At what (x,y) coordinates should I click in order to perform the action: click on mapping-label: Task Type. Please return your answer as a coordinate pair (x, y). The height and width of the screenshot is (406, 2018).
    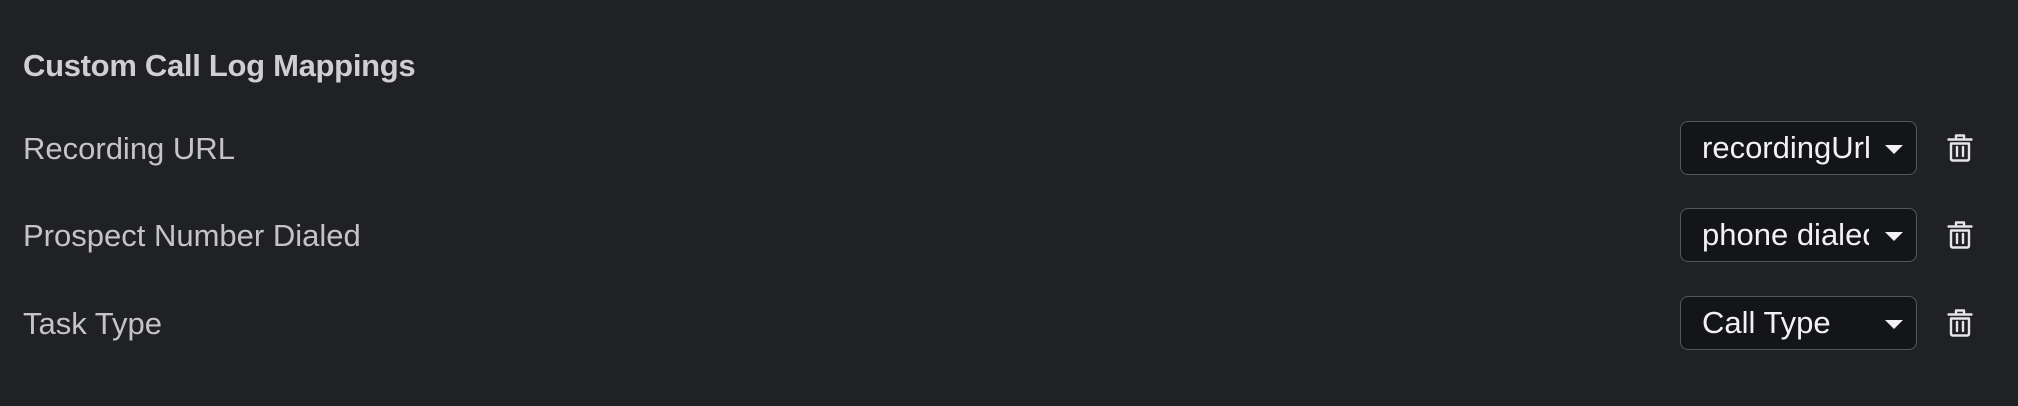
    Looking at the image, I should click on (93, 323).